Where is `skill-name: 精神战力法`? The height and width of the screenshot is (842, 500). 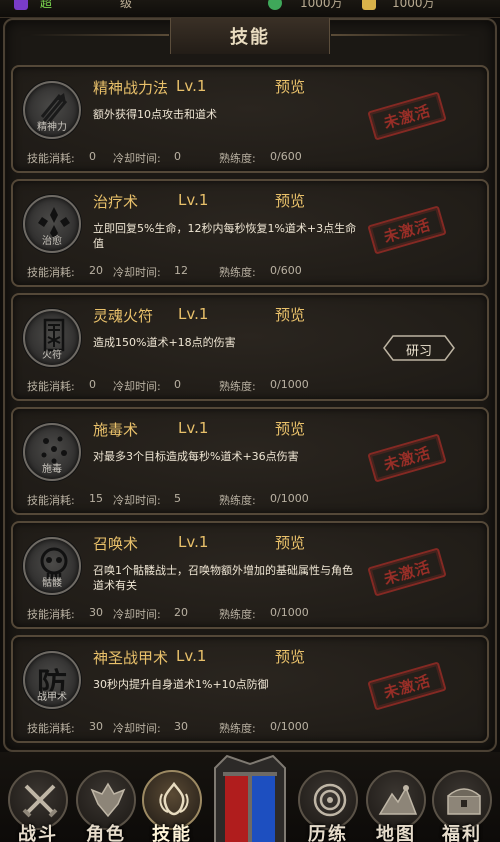 skill-name: 精神战力法 is located at coordinates (131, 88).